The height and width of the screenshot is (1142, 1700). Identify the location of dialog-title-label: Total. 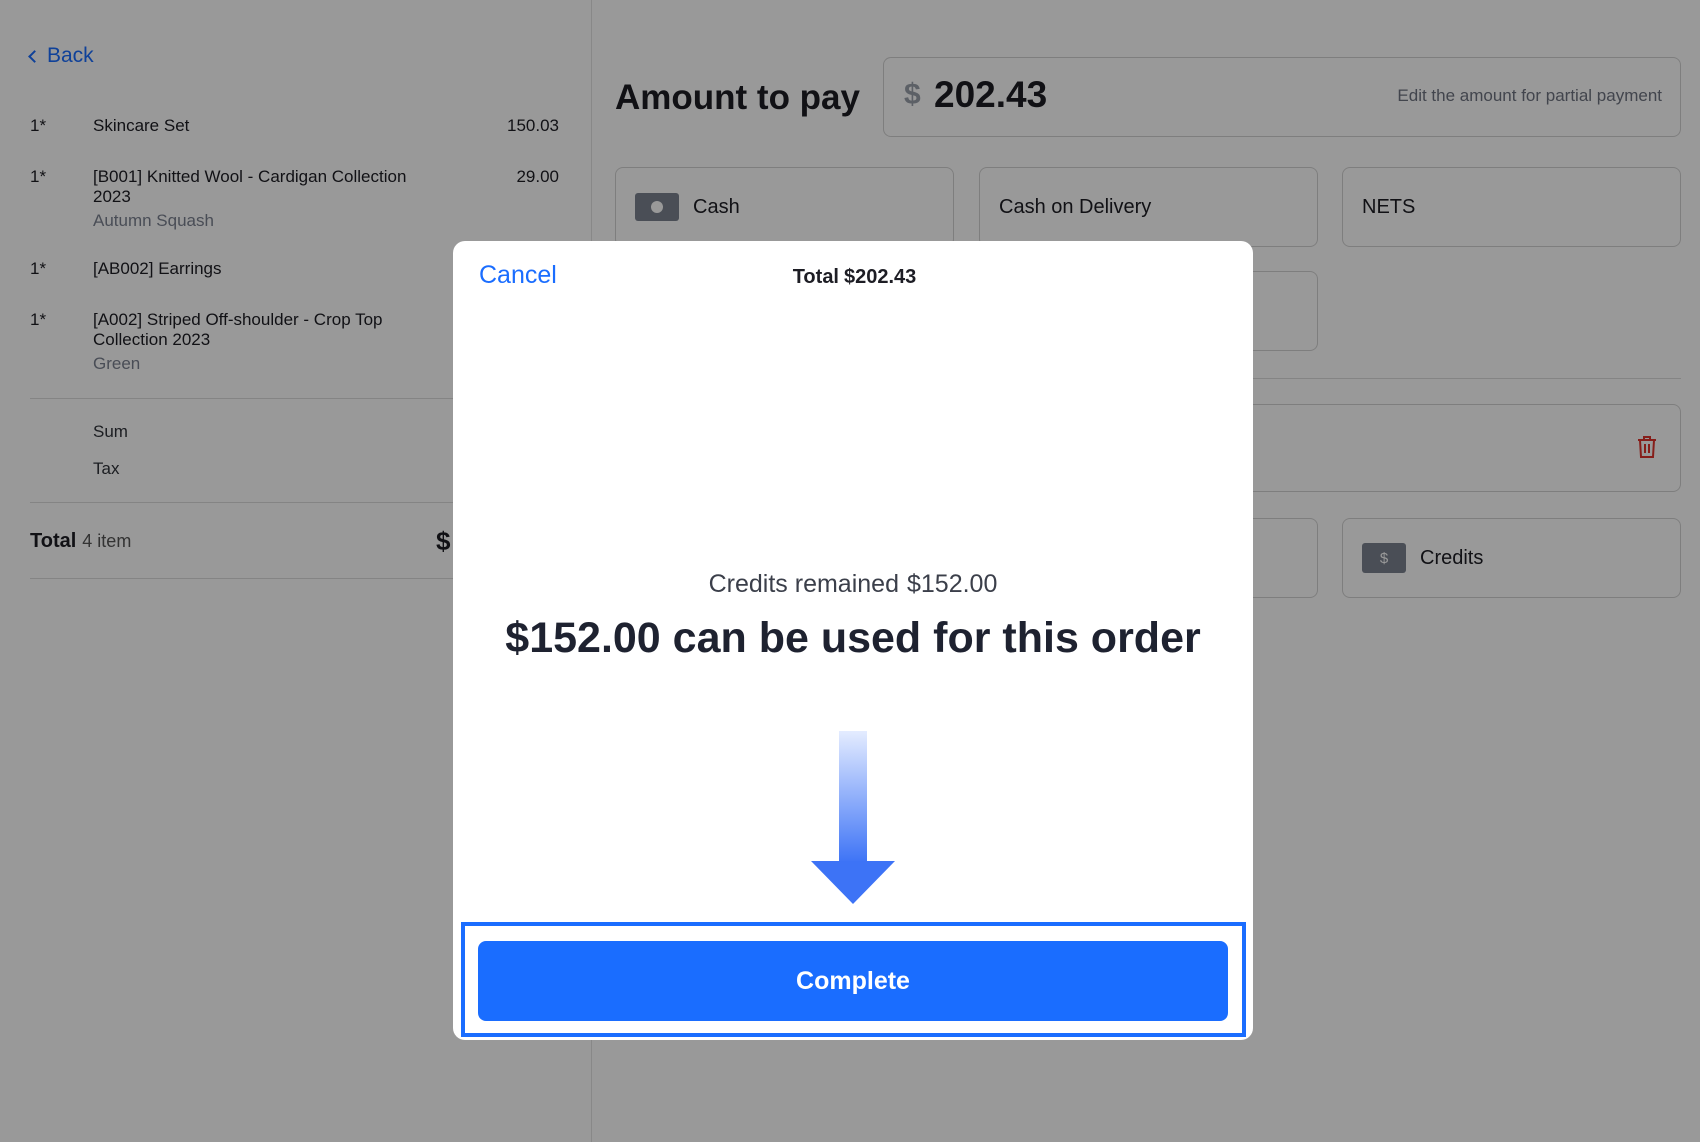
(815, 277).